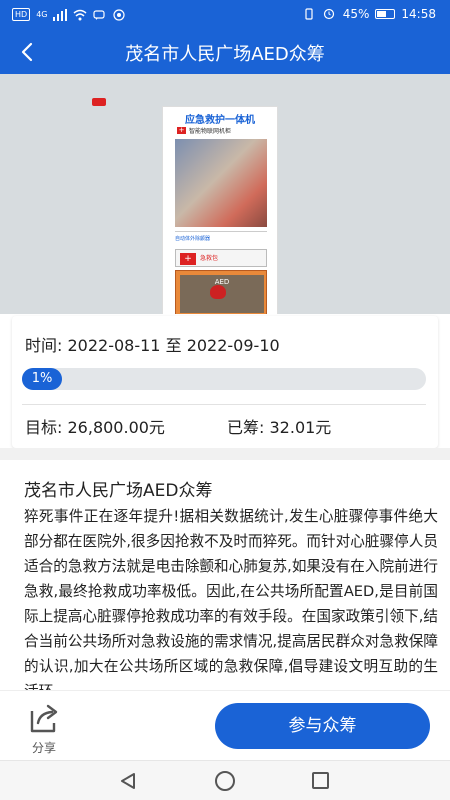 The height and width of the screenshot is (800, 450). What do you see at coordinates (99, 102) in the screenshot?
I see `kiosk-light-icon` at bounding box center [99, 102].